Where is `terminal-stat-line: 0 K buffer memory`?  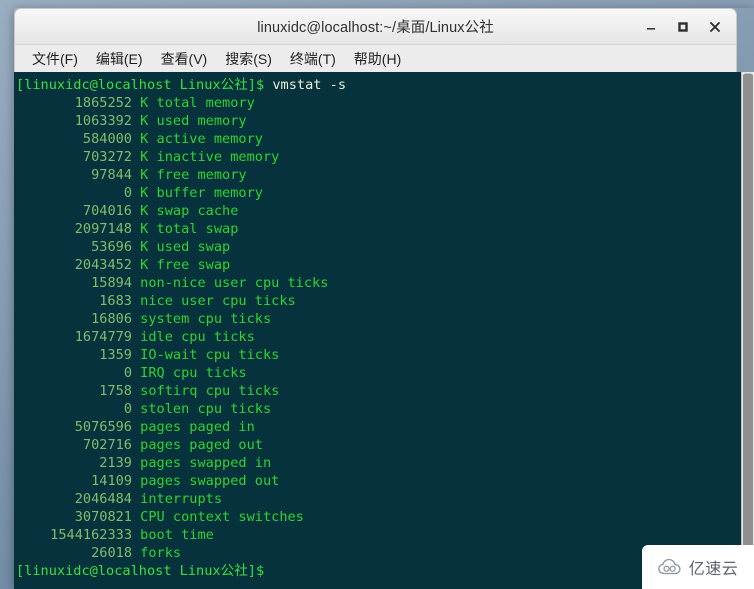 terminal-stat-line: 0 K buffer memory is located at coordinates (378, 193).